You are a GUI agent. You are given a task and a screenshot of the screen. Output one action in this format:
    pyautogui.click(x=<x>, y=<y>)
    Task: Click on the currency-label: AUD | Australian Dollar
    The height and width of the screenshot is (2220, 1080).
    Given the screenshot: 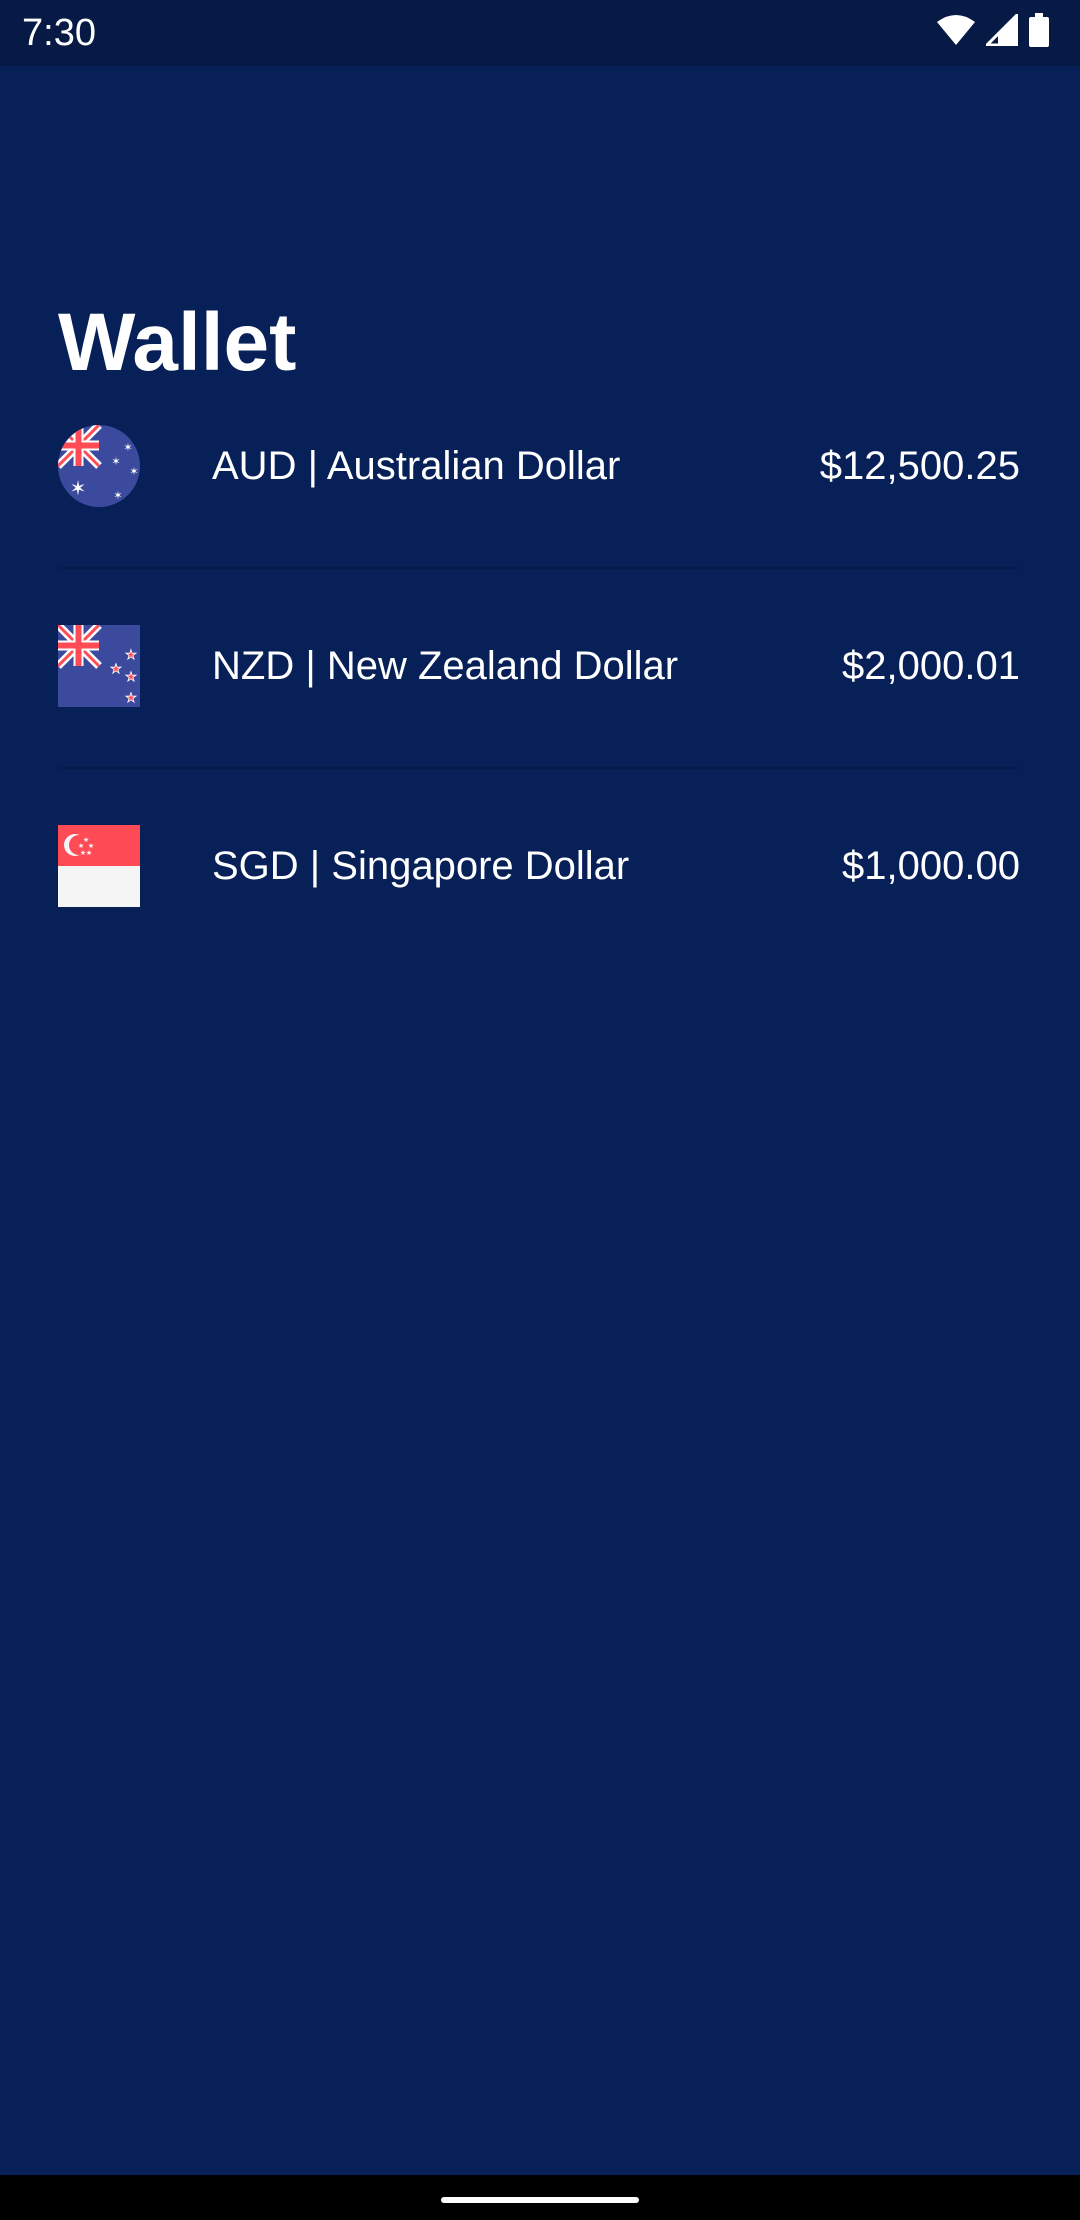 What is the action you would take?
    pyautogui.click(x=416, y=466)
    